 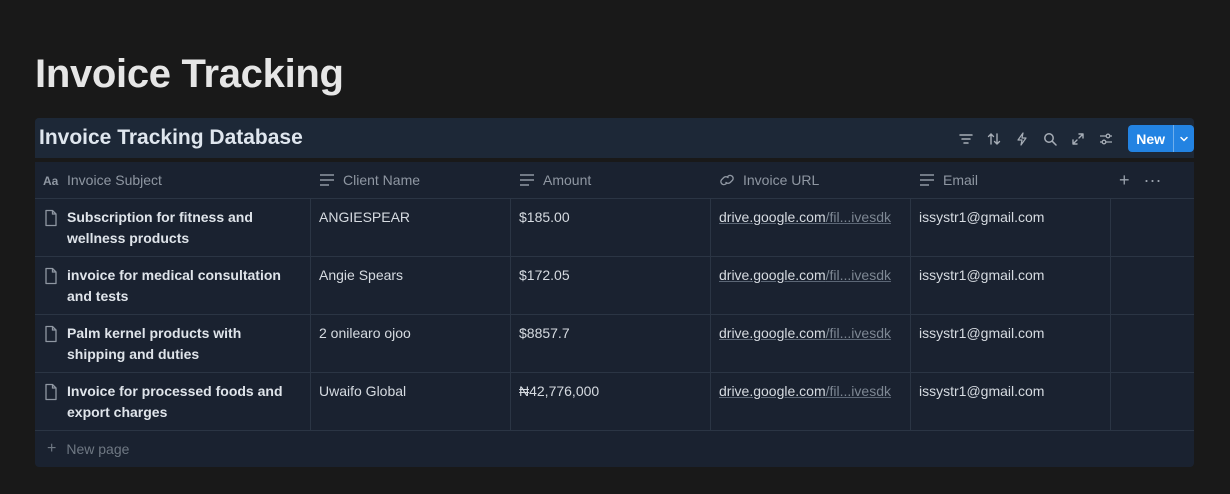 What do you see at coordinates (781, 180) in the screenshot?
I see `column-label: Invoice URL` at bounding box center [781, 180].